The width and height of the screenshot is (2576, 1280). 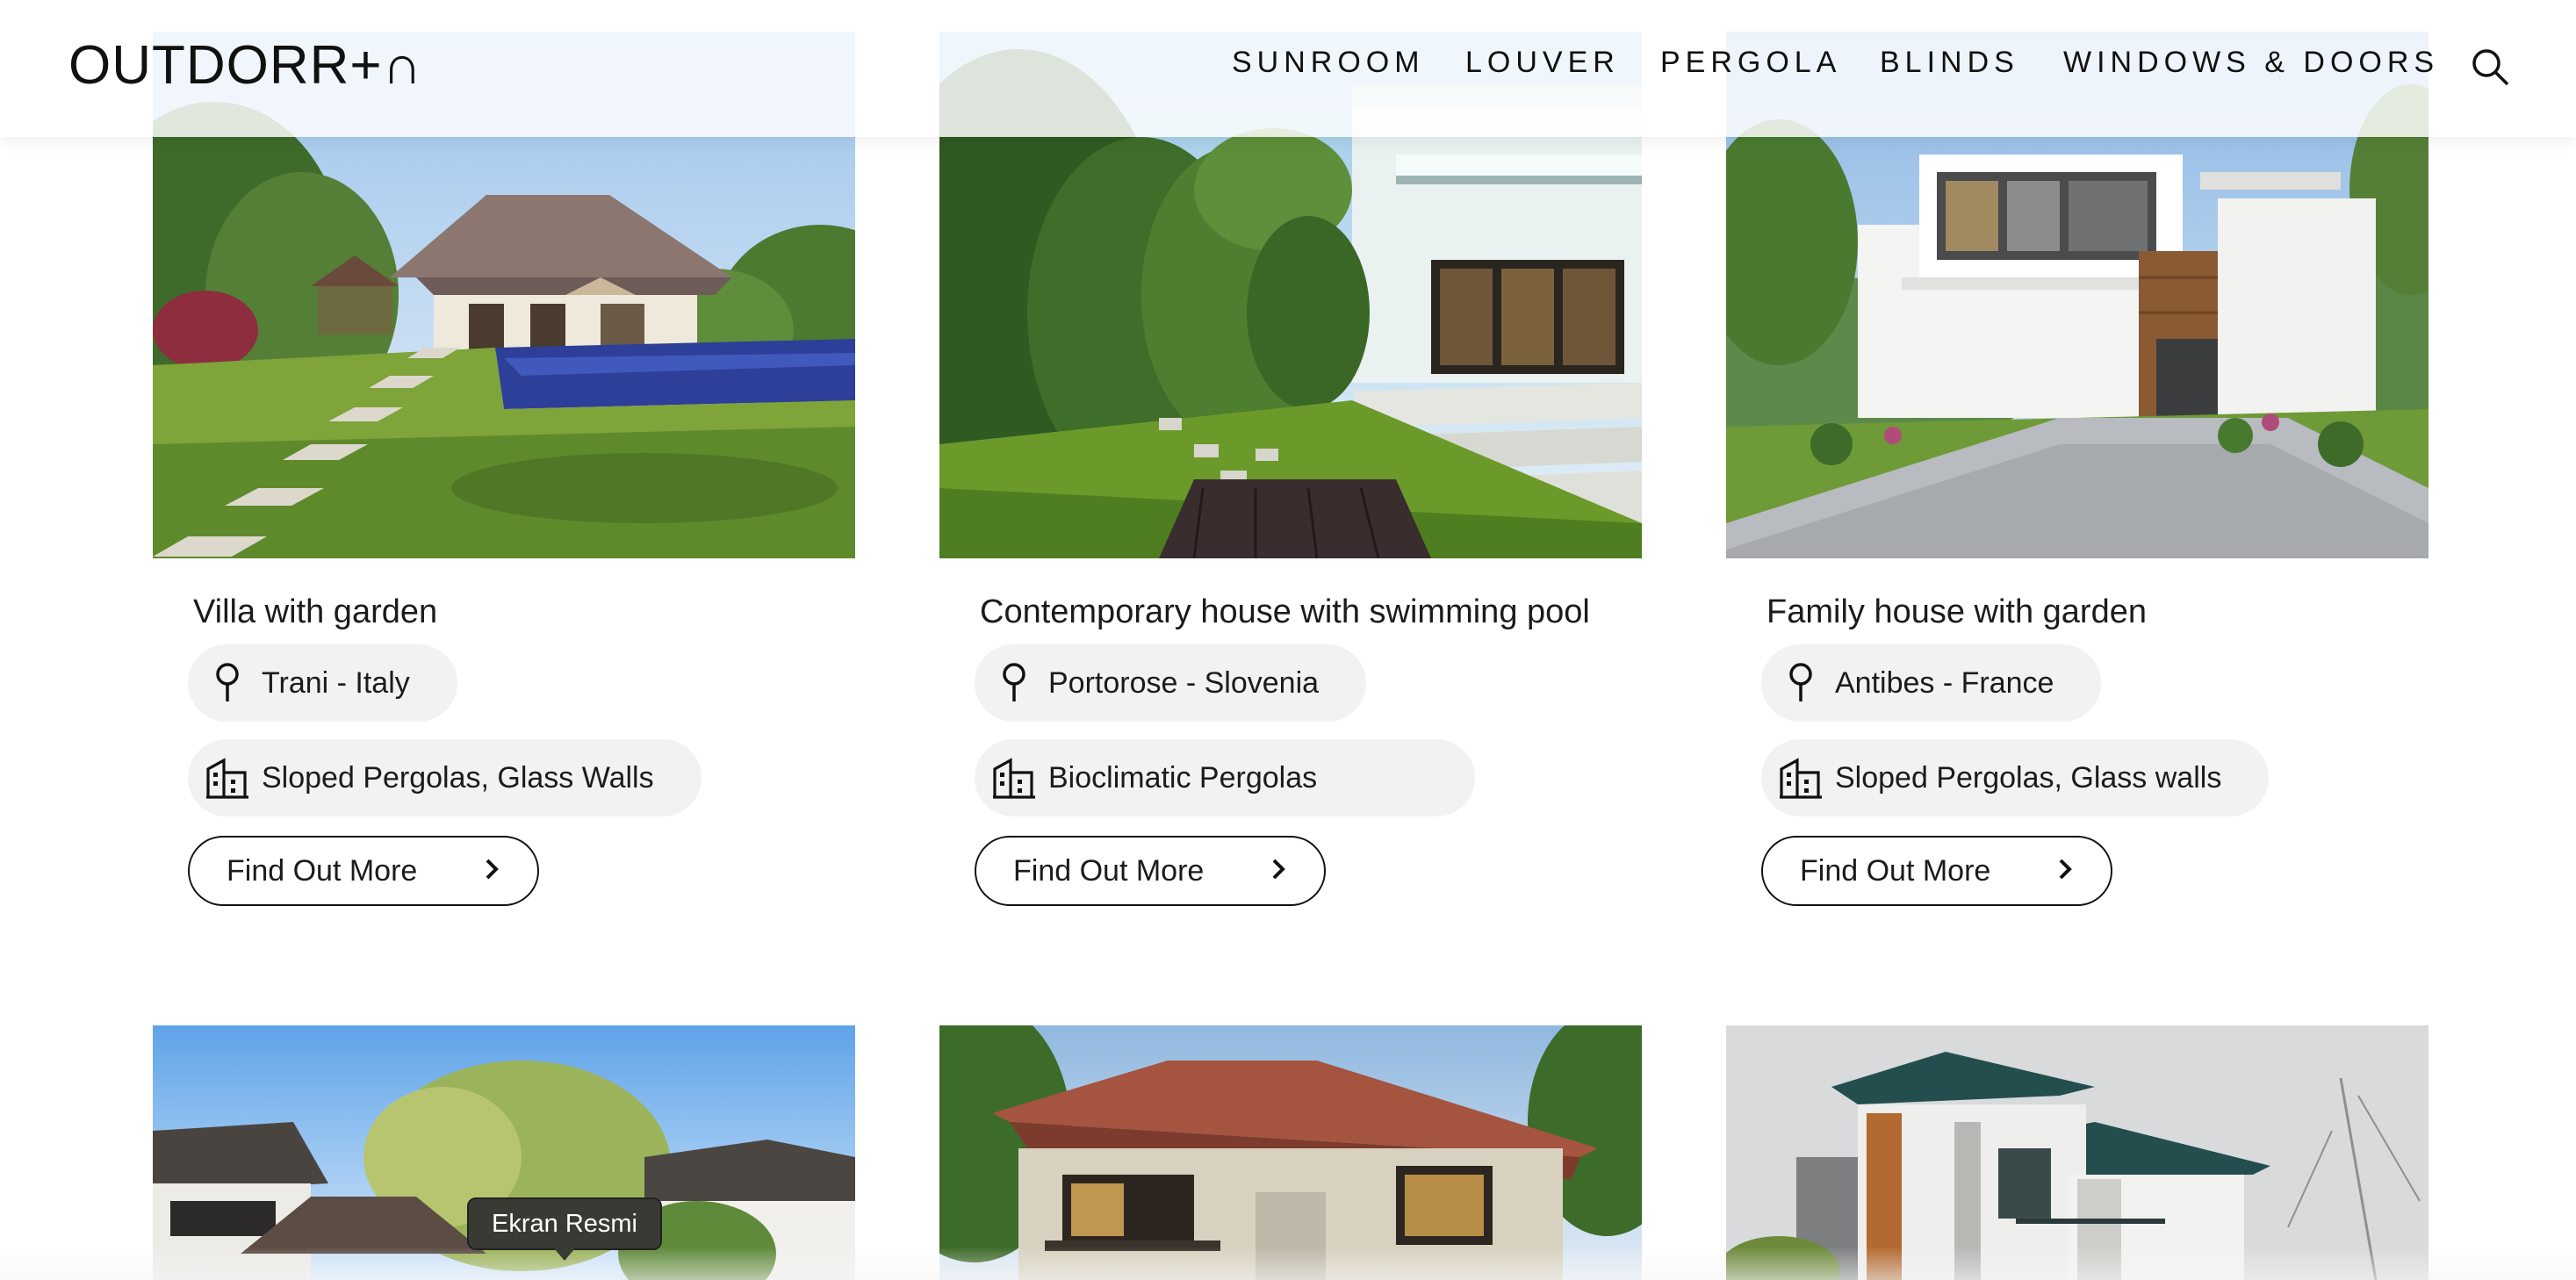 What do you see at coordinates (1285, 611) in the screenshot?
I see `project-title: Contemporary house with swimming pool` at bounding box center [1285, 611].